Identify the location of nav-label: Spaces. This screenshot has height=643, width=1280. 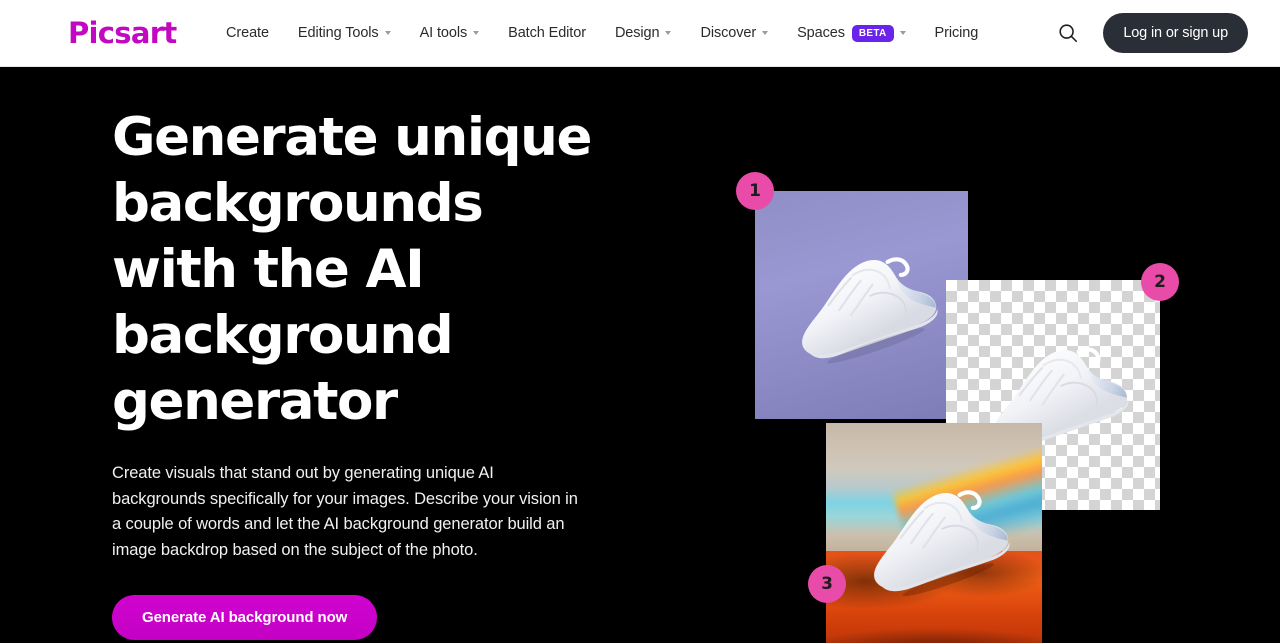
(821, 33).